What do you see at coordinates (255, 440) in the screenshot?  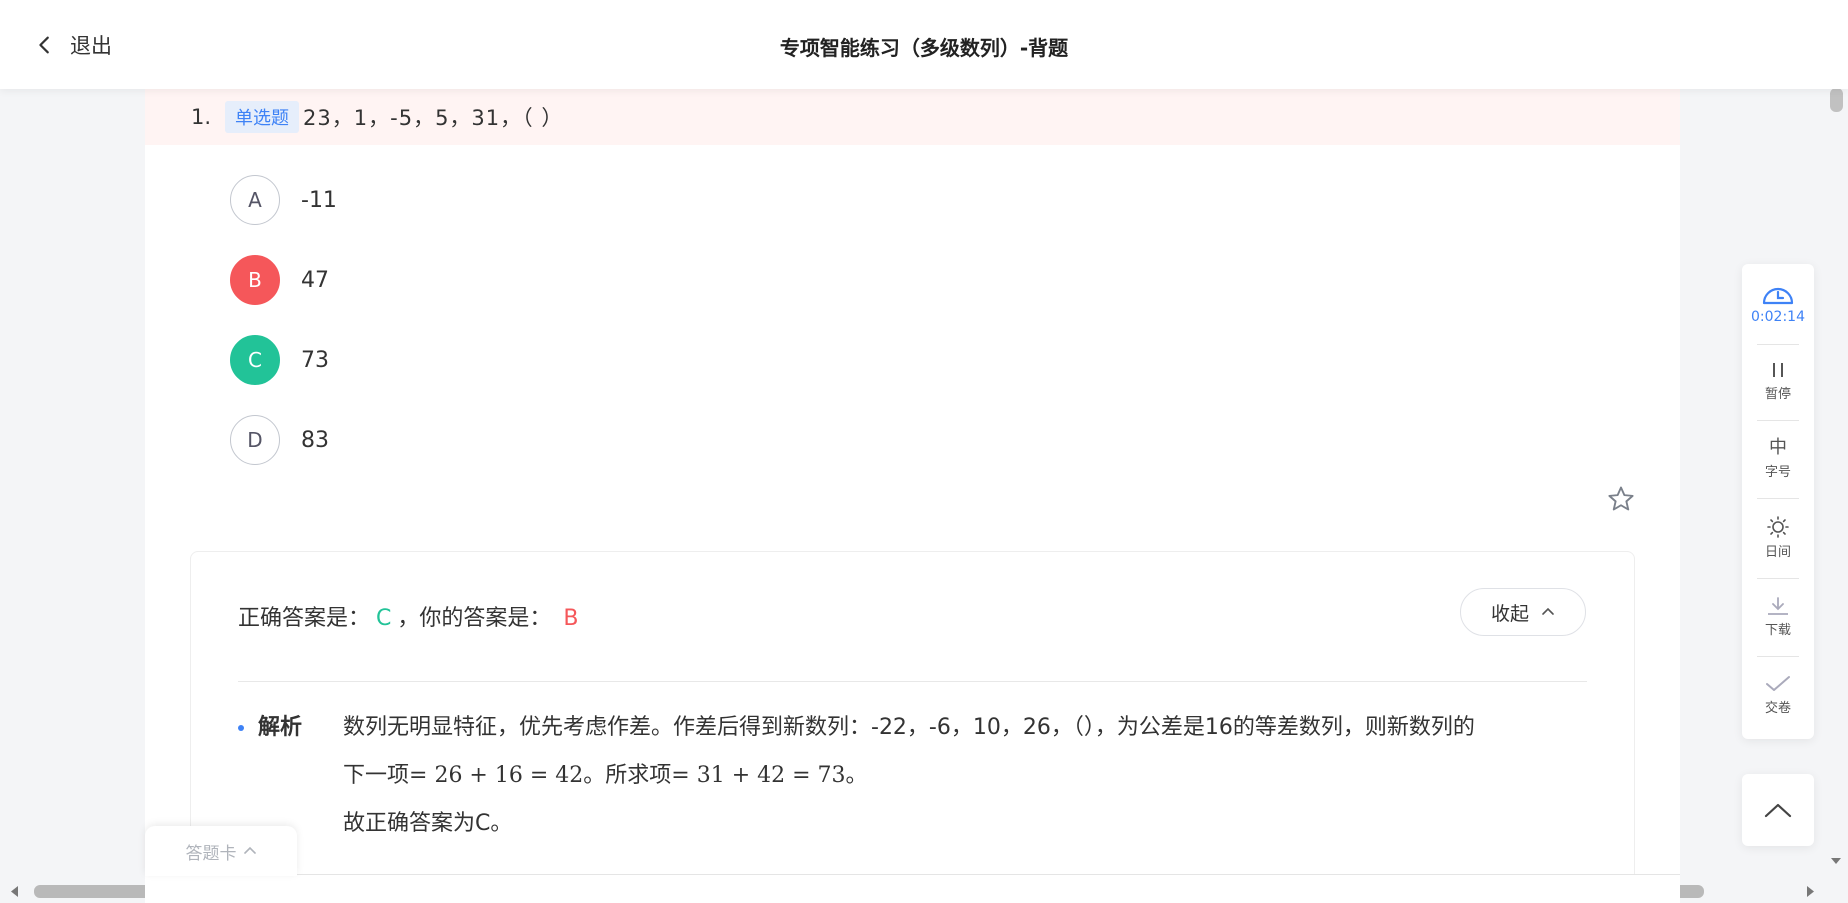 I see `option-letter: D` at bounding box center [255, 440].